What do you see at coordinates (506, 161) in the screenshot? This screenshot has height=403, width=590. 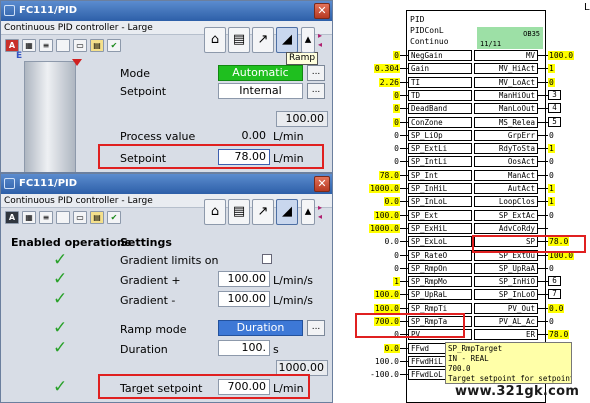 I see `output-pin: OosAct` at bounding box center [506, 161].